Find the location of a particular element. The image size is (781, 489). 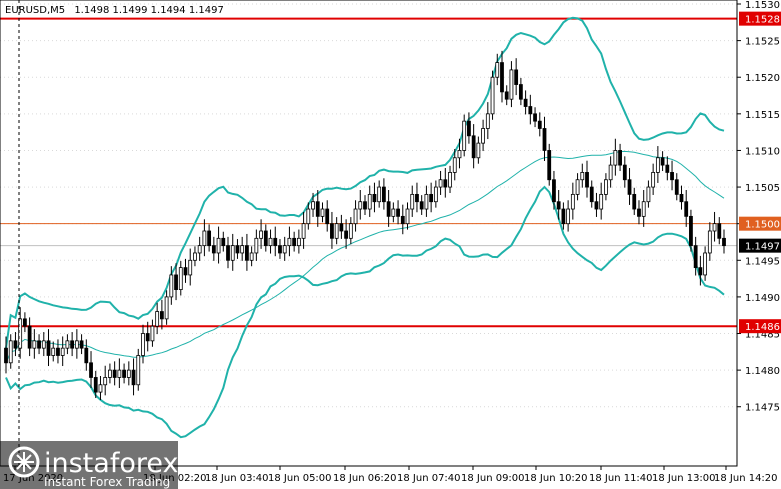

instaforex-logo-icon is located at coordinates (24, 462).